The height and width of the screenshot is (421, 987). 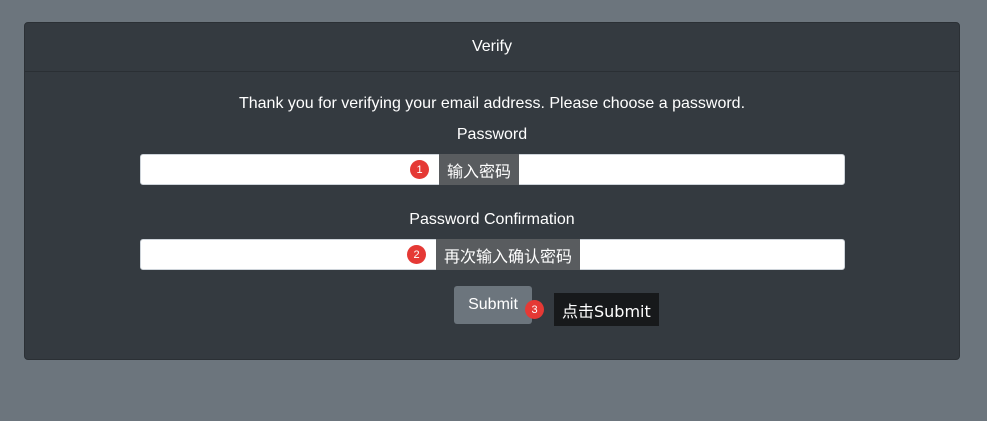 I want to click on card-header: Verify, so click(x=492, y=47).